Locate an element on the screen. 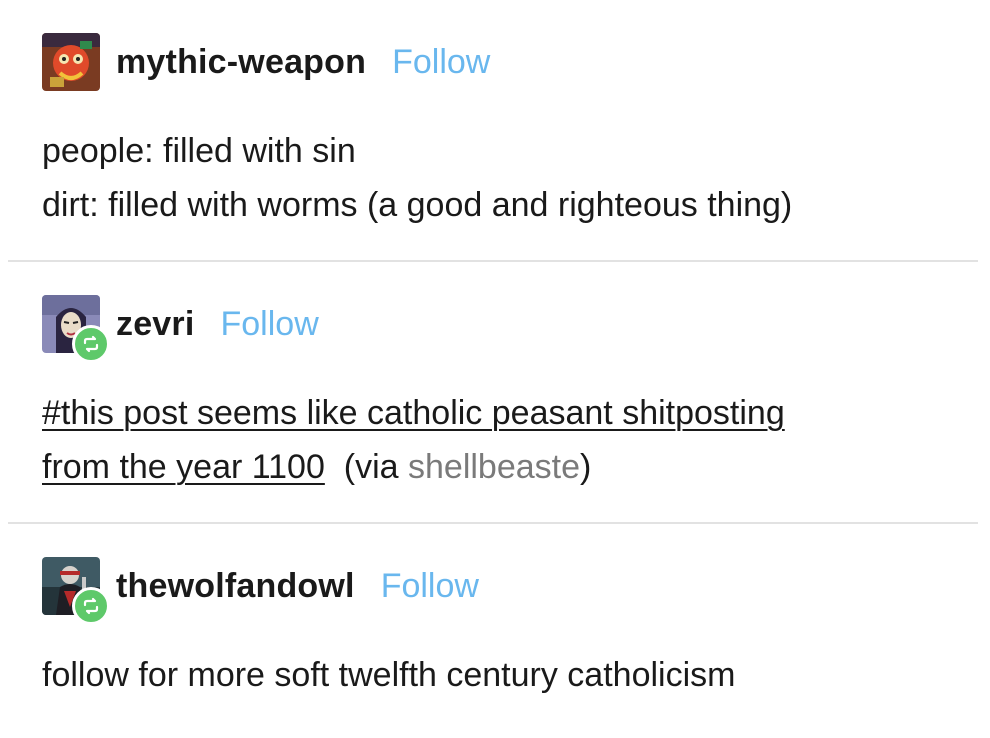  via-prefix: (via is located at coordinates (375, 467).